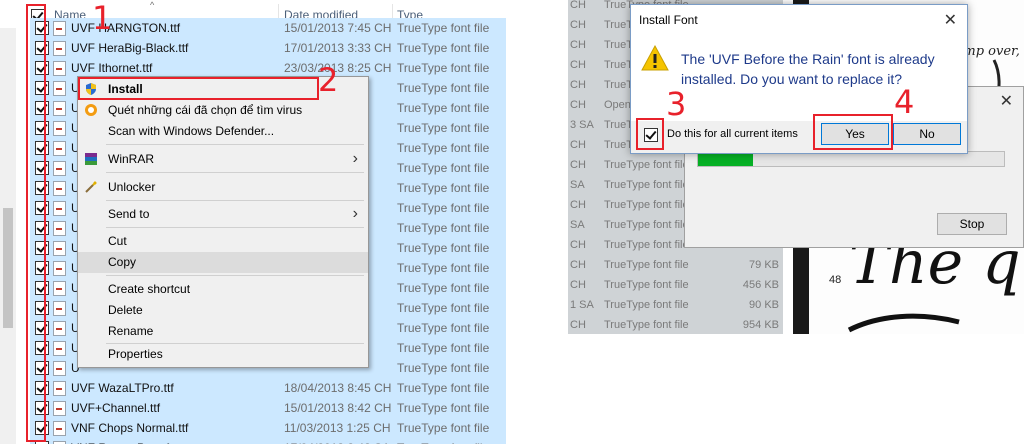  Describe the element at coordinates (223, 214) in the screenshot. I see `menu-item-send-to: Send to ›` at that location.